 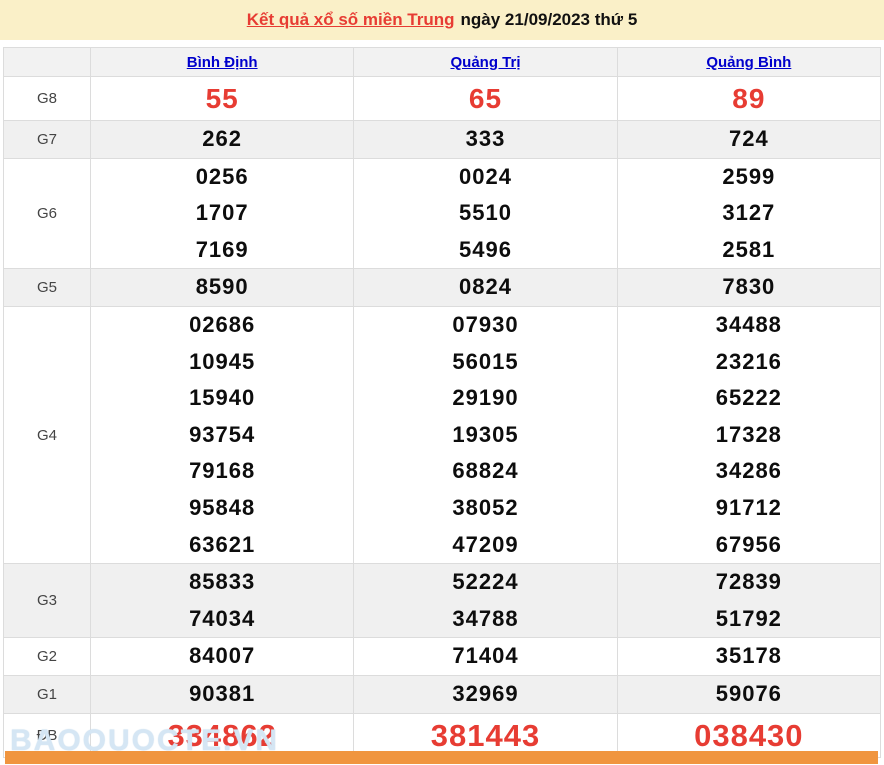 I want to click on prize-number: 89, so click(x=749, y=98).